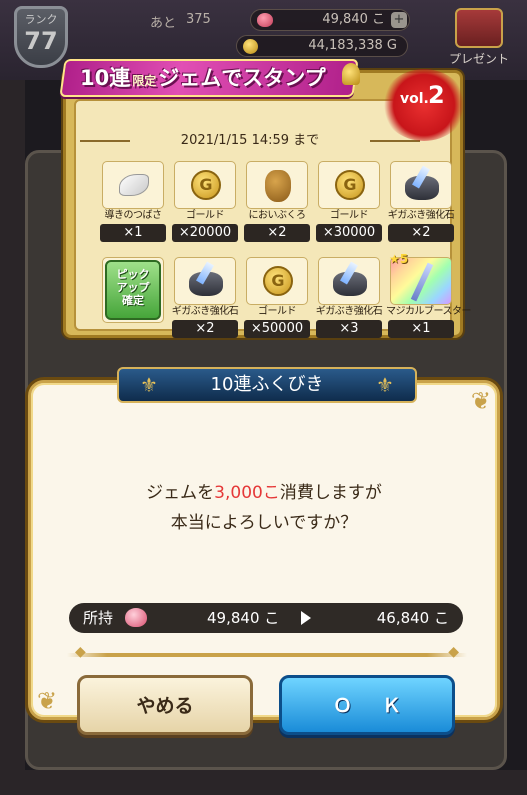 The image size is (527, 795). Describe the element at coordinates (133, 201) in the screenshot. I see `stamp-cell: 導きのつばさ ×1` at that location.